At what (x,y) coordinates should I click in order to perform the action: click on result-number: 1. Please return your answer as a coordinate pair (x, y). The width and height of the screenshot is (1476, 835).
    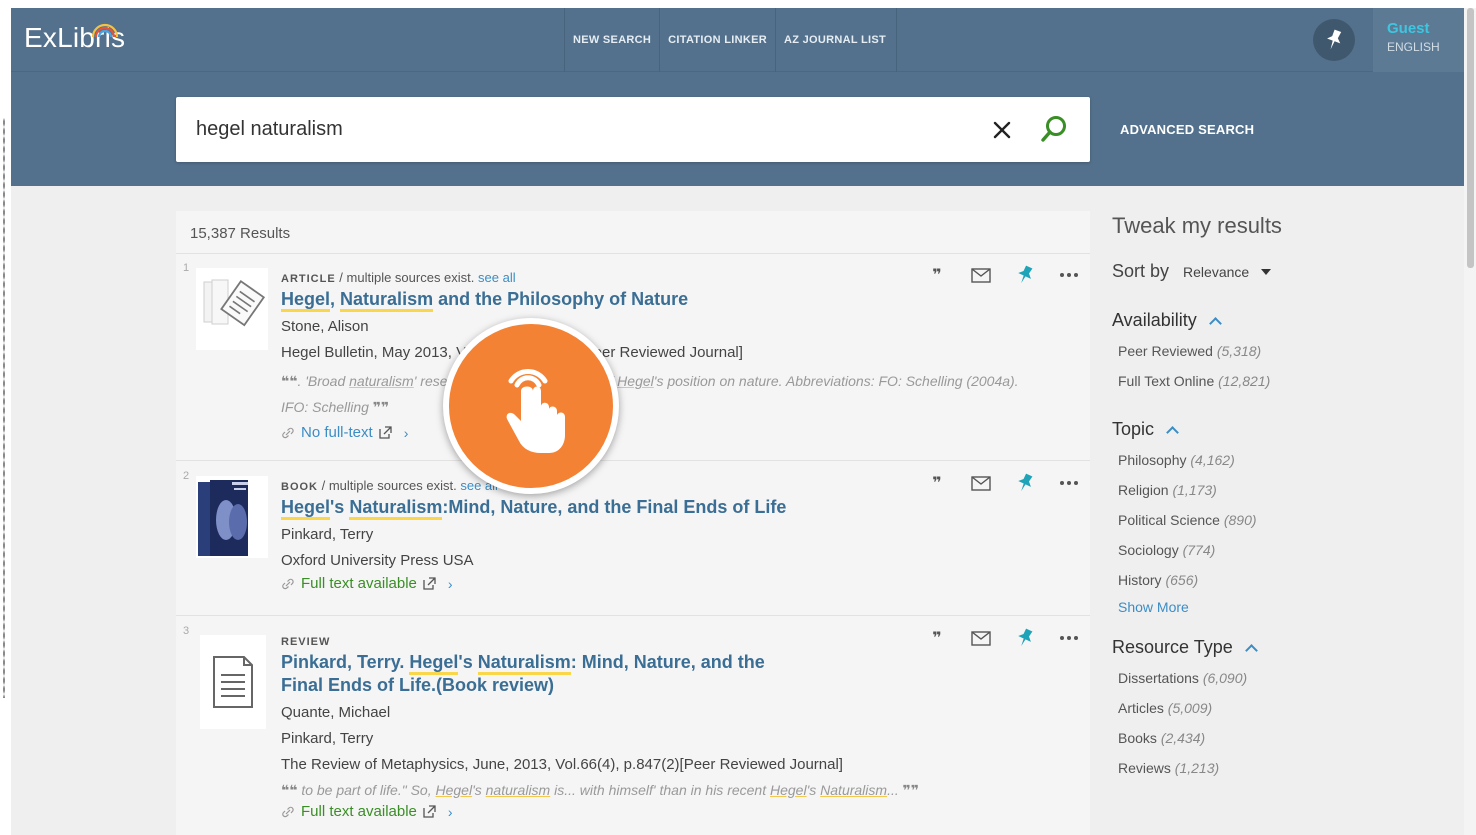
    Looking at the image, I should click on (186, 268).